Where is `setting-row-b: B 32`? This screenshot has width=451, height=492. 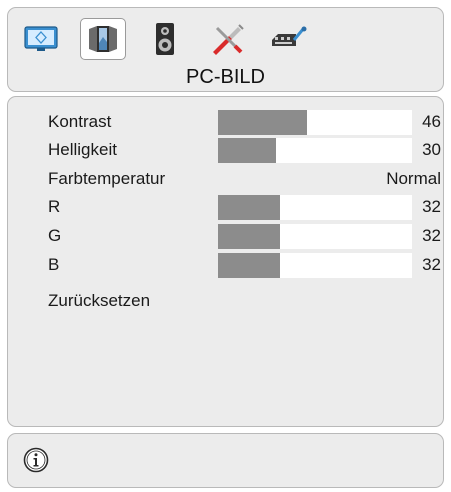 setting-row-b: B 32 is located at coordinates (225, 265).